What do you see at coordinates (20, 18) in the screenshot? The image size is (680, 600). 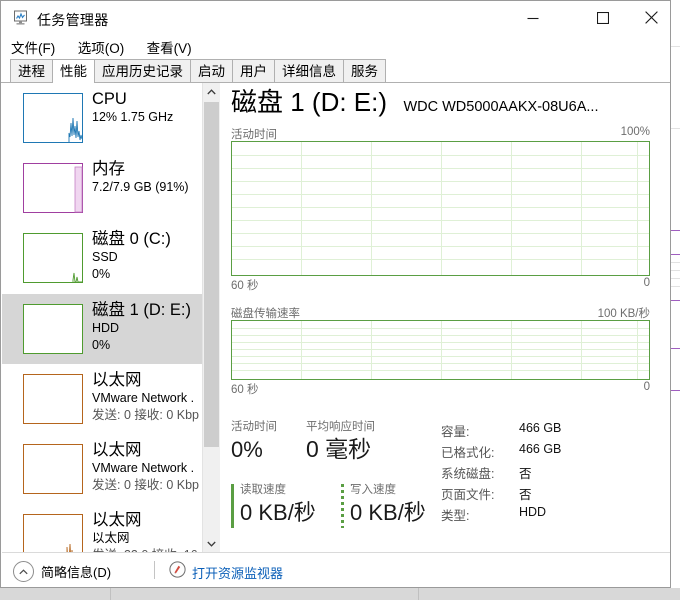 I see `task-manager-icon` at bounding box center [20, 18].